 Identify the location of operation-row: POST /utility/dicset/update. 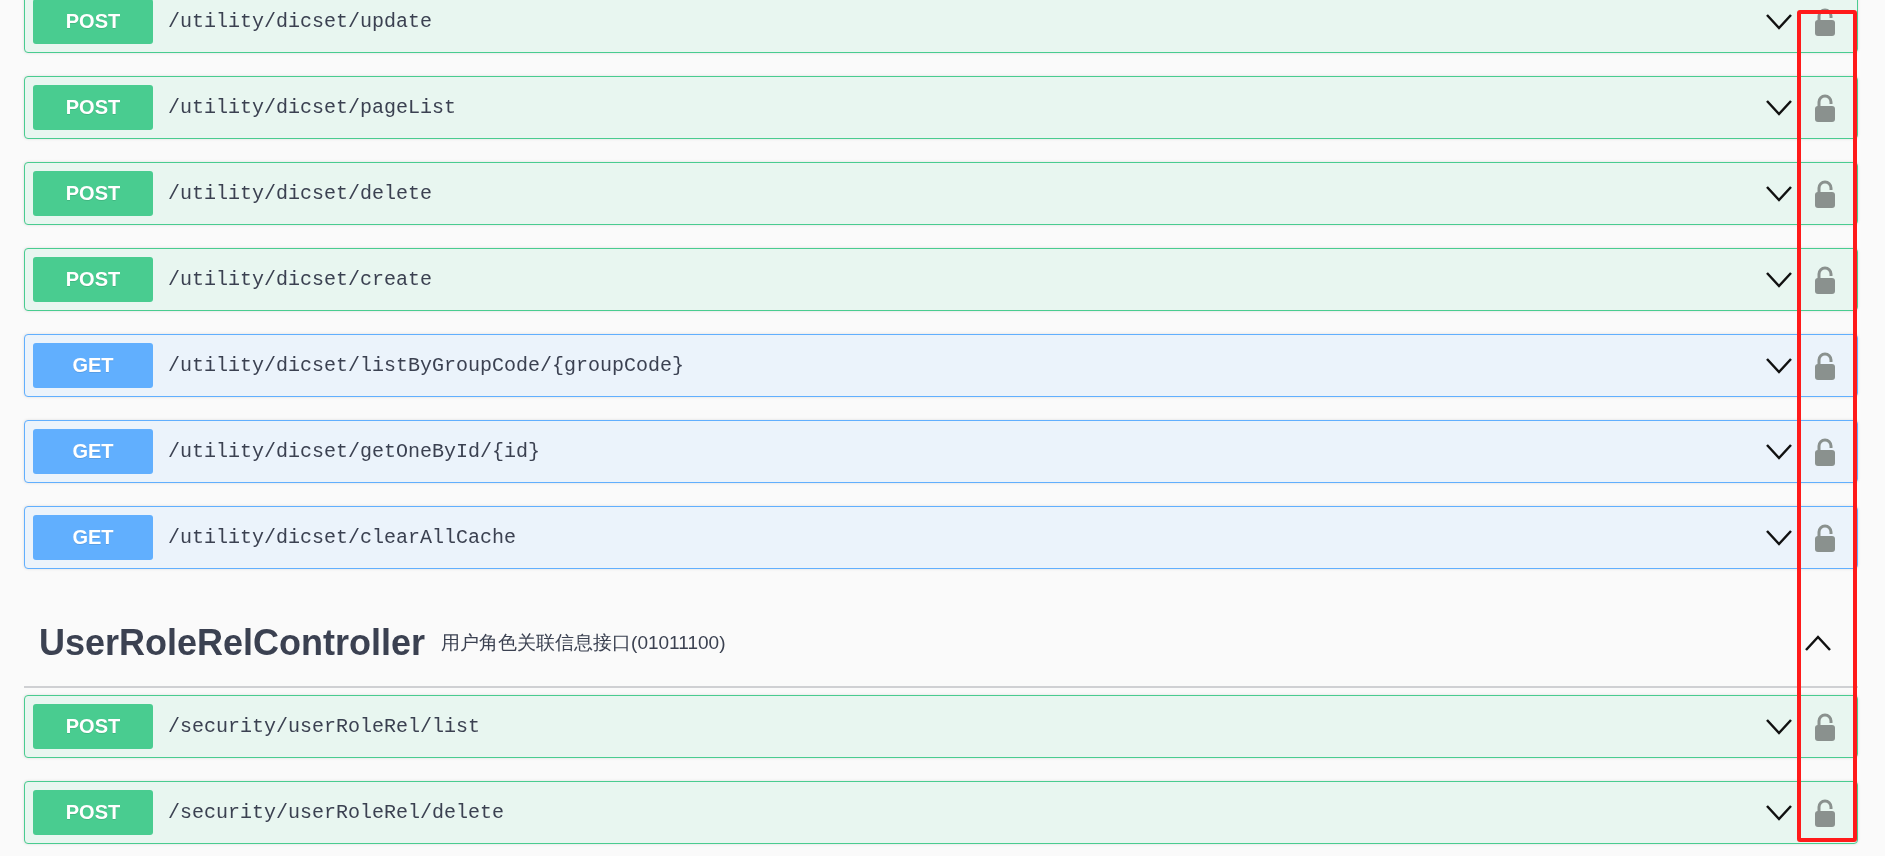
(941, 26).